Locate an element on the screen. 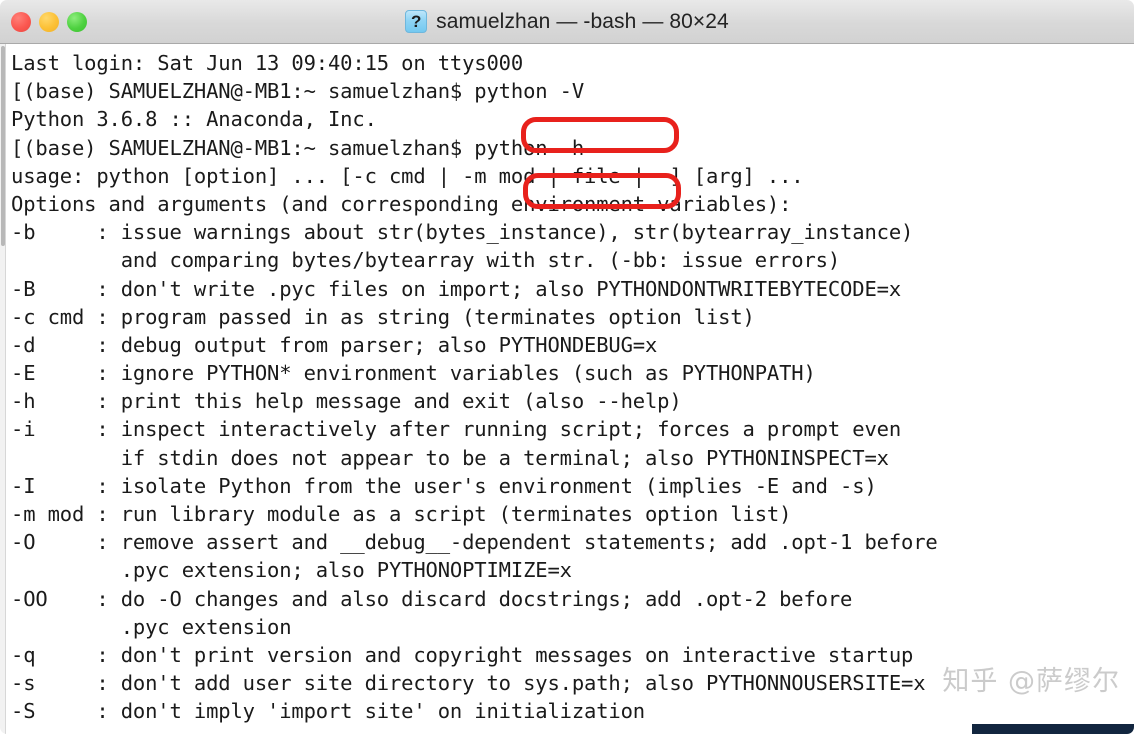  bottom-corner-strip is located at coordinates (1053, 729).